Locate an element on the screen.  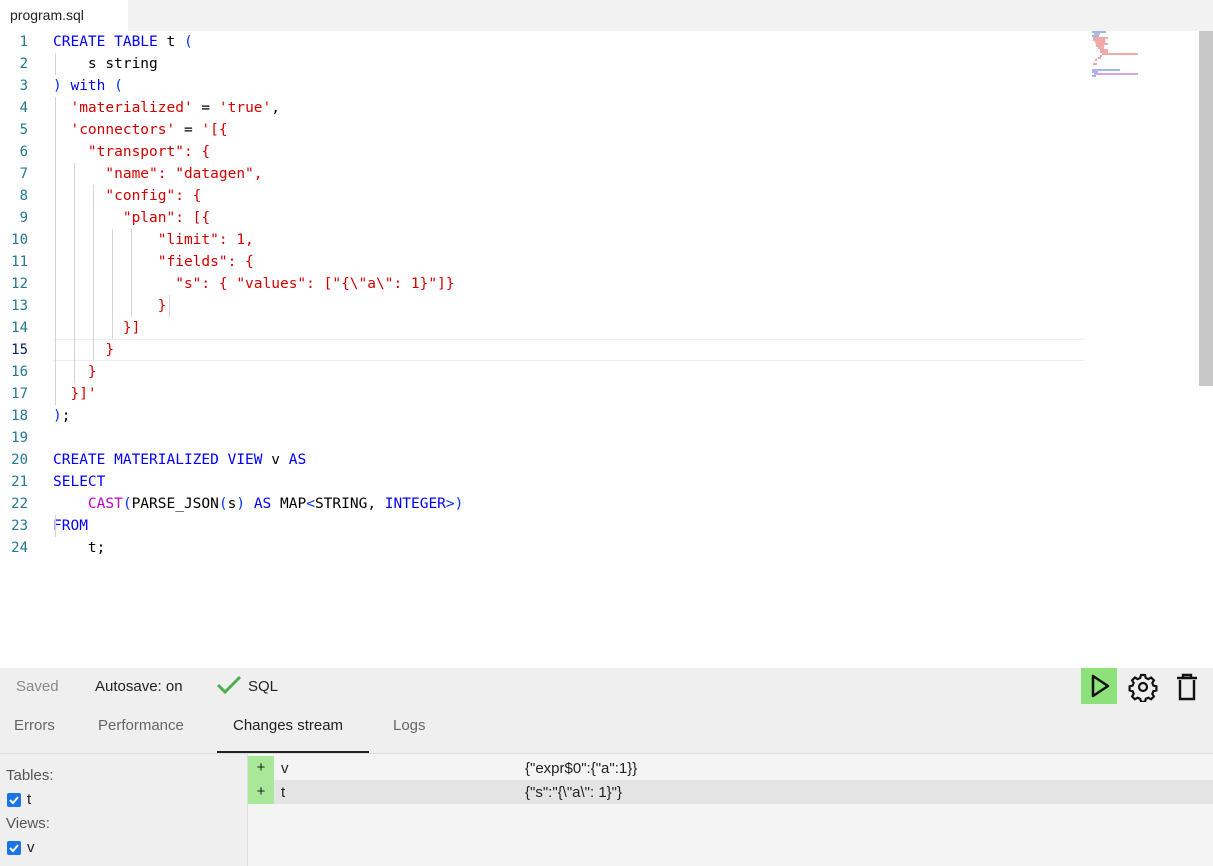
code-token: "s": { "values": ["{\"a\": 1}"]} is located at coordinates (254, 284).